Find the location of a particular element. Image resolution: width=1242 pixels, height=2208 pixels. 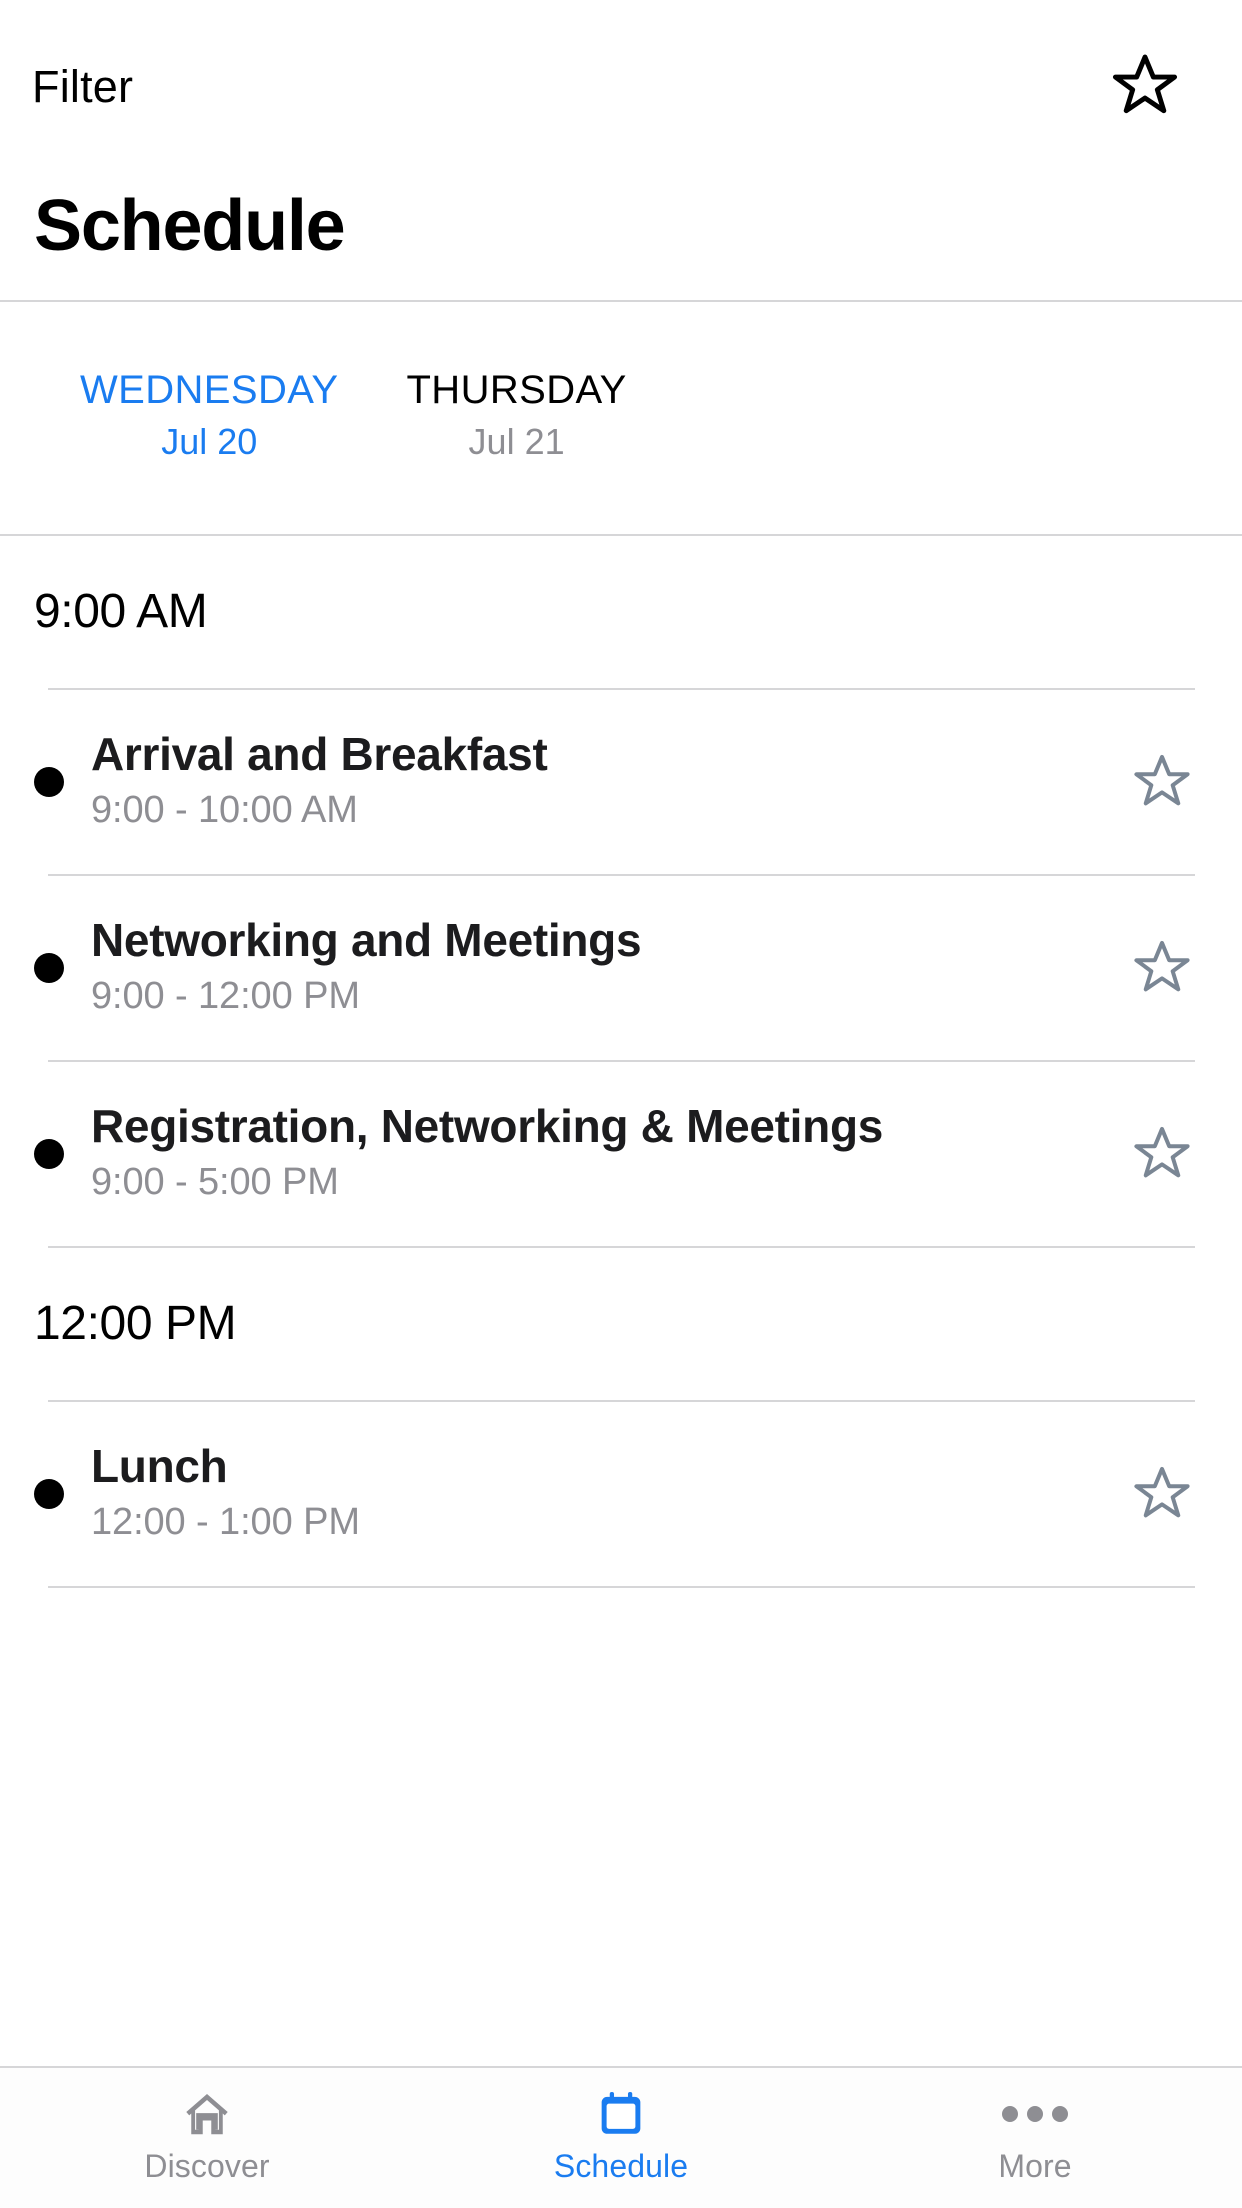

bottom-tab-bar: Discover Schedule More is located at coordinates (621, 2137).